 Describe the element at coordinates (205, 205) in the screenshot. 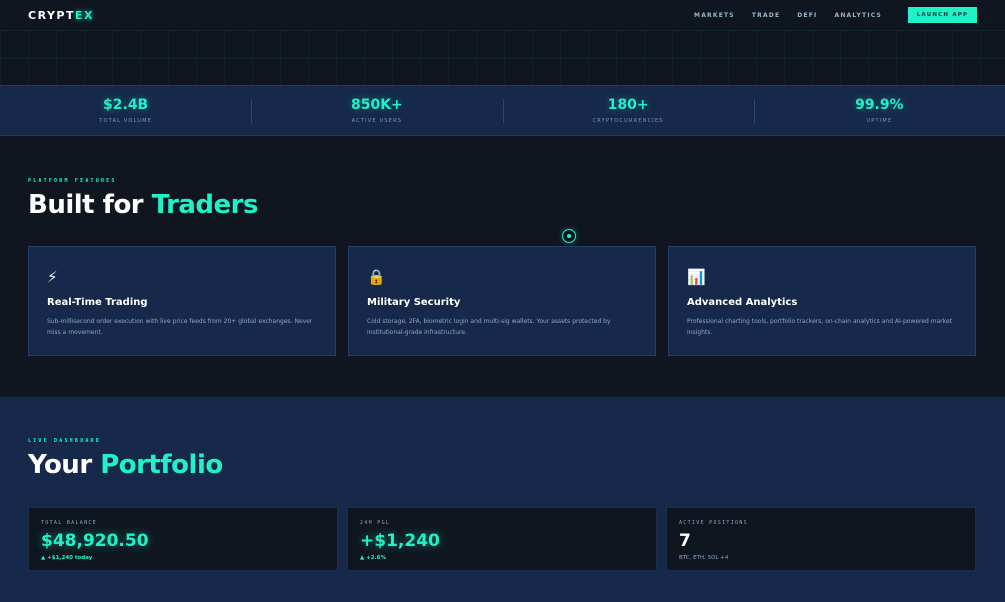

I see `features-title-accent: Traders` at that location.